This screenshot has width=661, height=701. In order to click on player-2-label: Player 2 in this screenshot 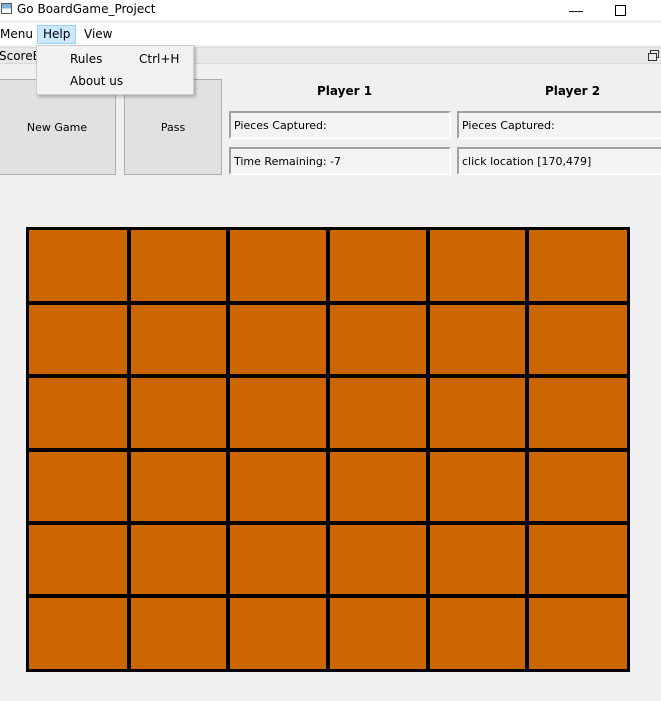, I will do `click(573, 91)`.